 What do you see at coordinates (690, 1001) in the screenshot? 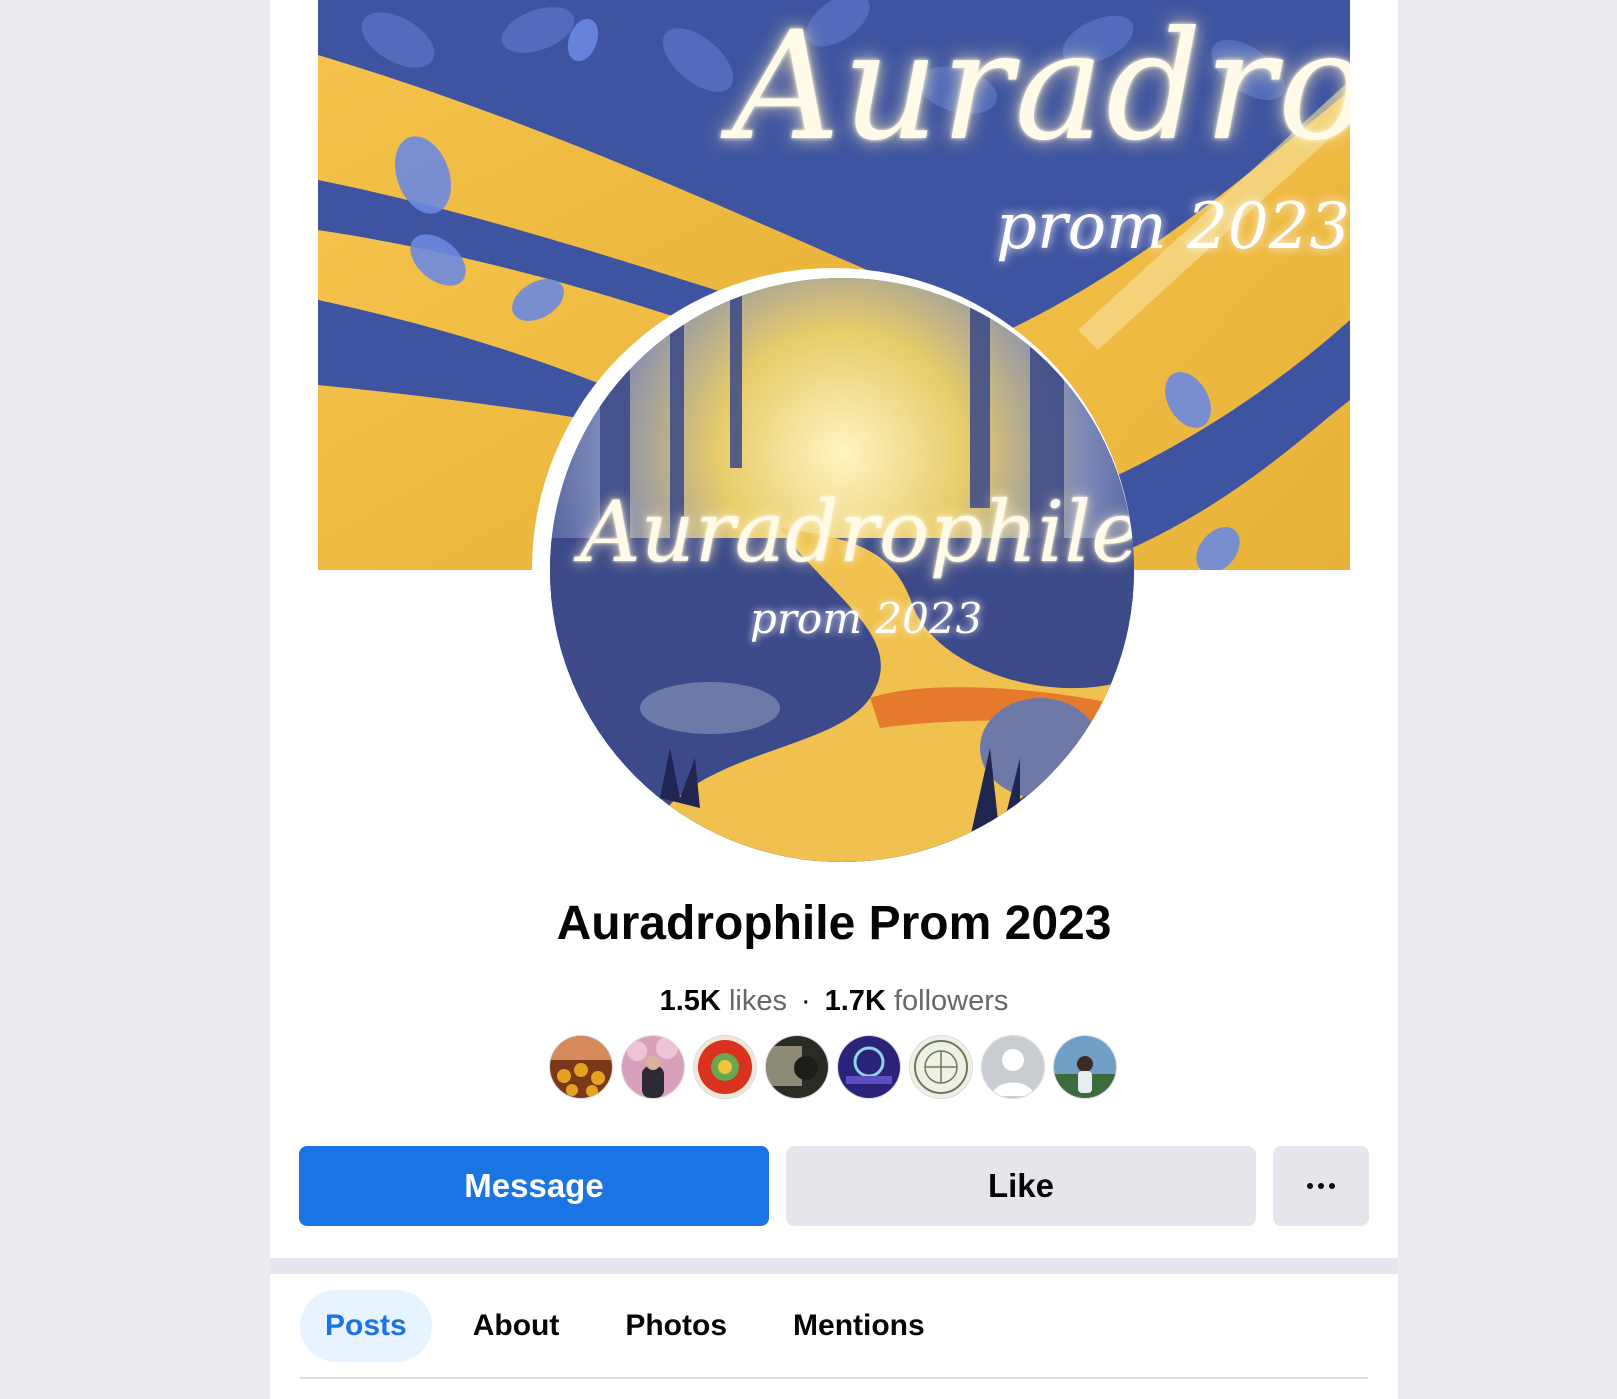
I see `likes-count: 1.5K` at bounding box center [690, 1001].